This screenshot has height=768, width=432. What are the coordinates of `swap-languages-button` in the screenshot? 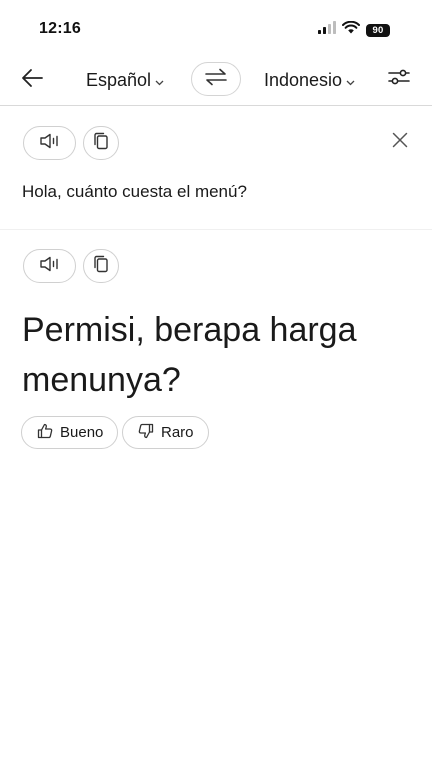 It's located at (216, 79).